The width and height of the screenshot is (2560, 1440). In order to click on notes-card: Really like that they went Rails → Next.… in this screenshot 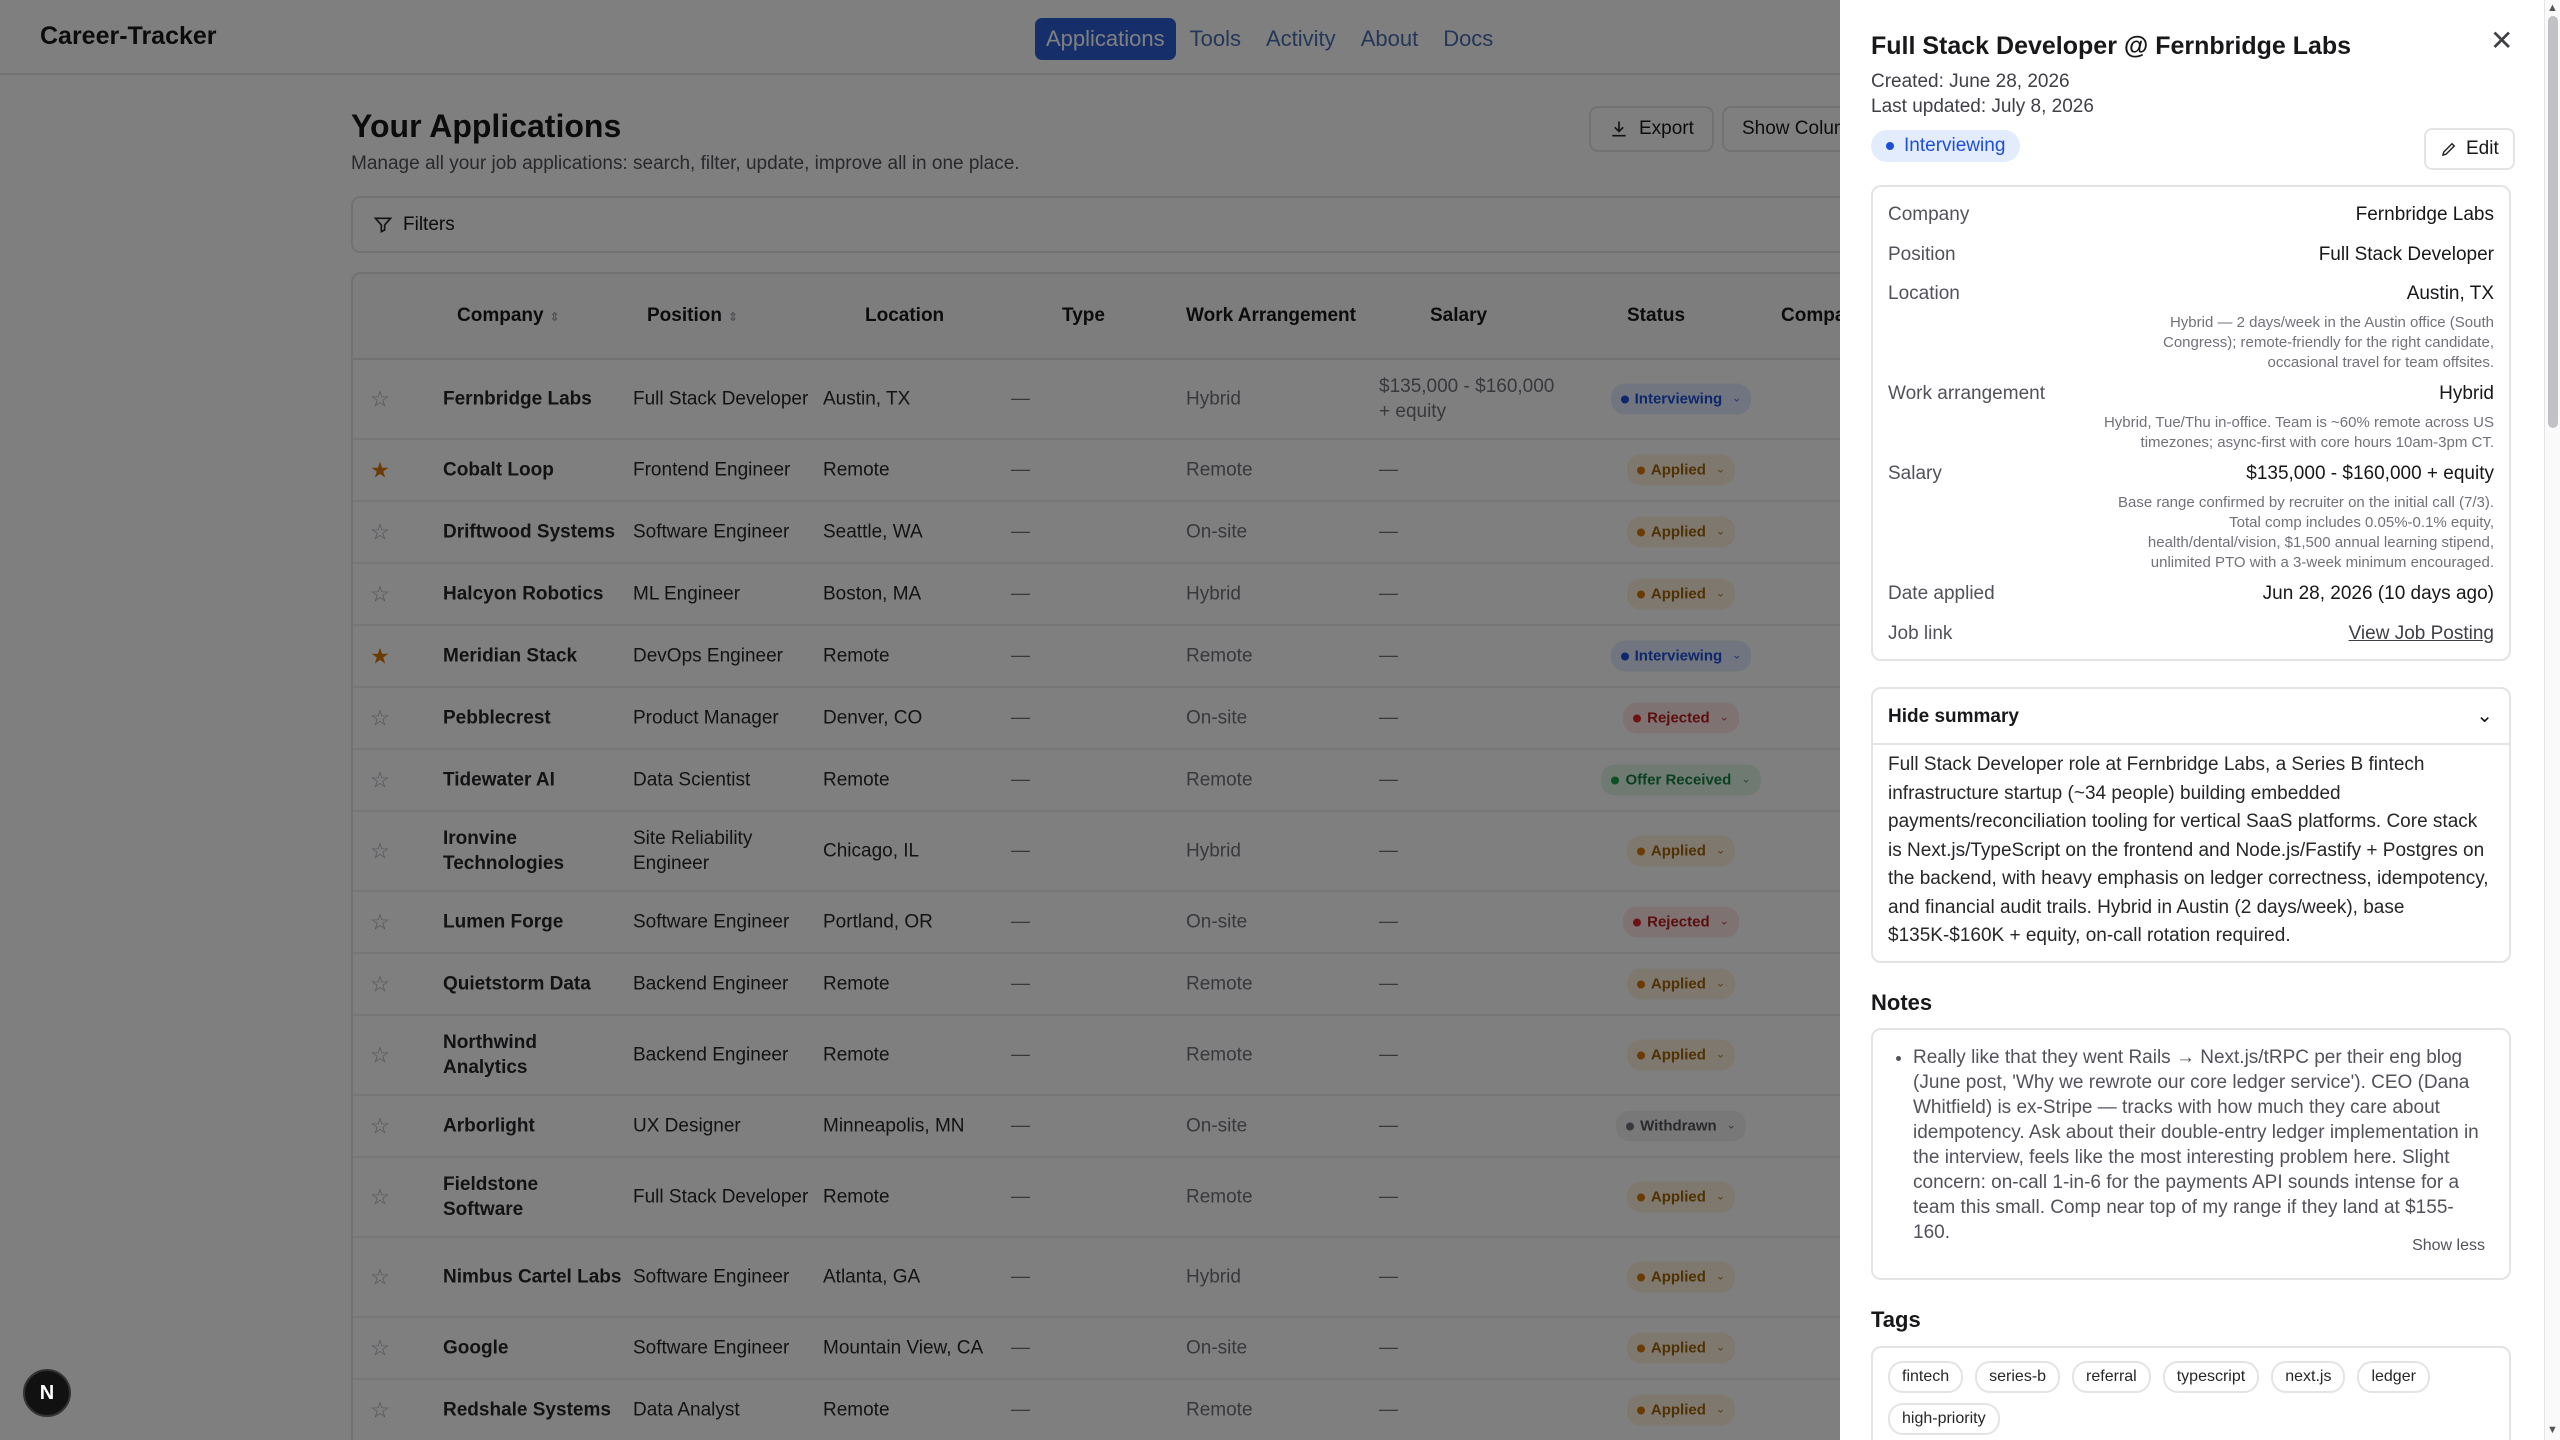, I will do `click(2191, 1154)`.